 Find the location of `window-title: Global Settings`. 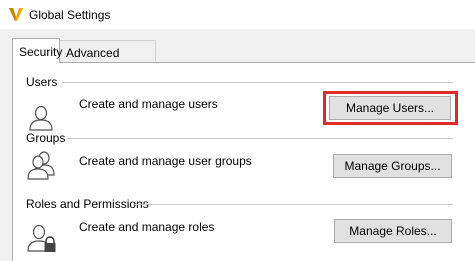

window-title: Global Settings is located at coordinates (70, 15).